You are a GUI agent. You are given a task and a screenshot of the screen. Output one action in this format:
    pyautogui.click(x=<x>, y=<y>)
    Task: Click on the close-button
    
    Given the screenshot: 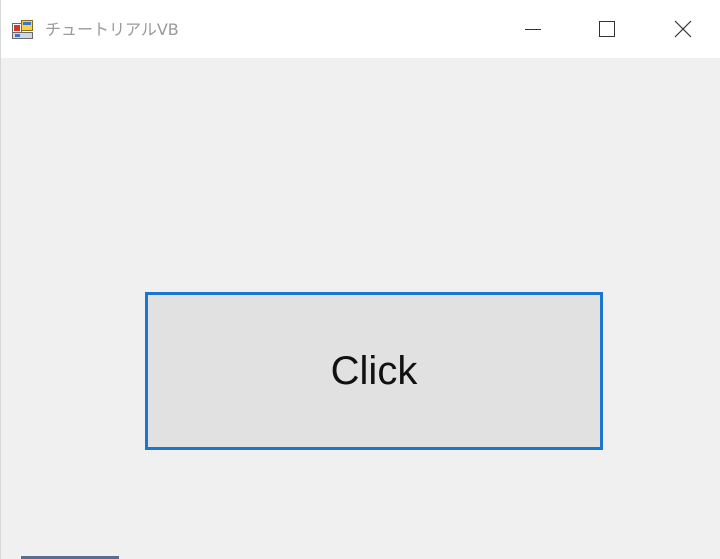 What is the action you would take?
    pyautogui.click(x=683, y=29)
    